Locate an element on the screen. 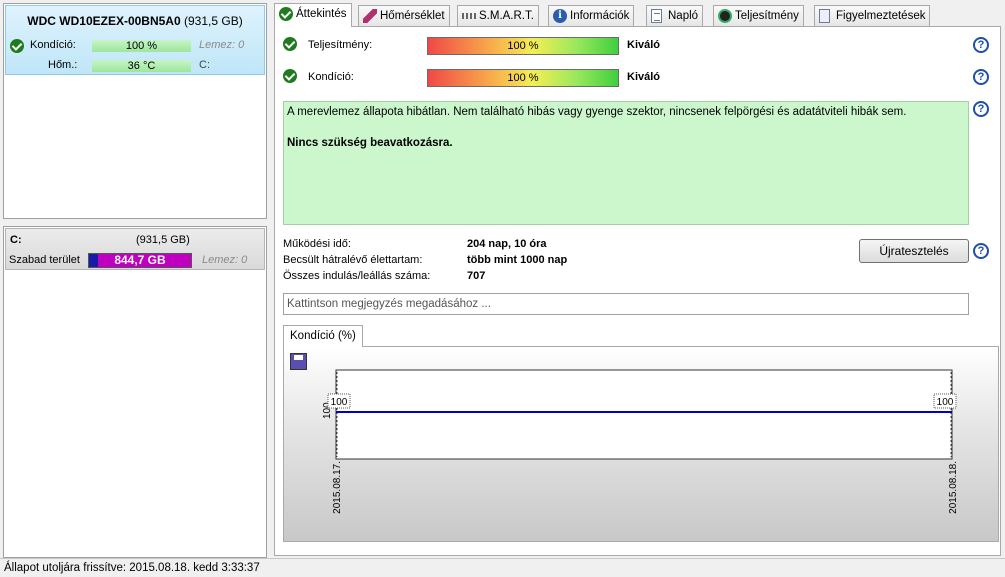 This screenshot has width=1005, height=577. disk-temp-value: 36 °C is located at coordinates (141, 66).